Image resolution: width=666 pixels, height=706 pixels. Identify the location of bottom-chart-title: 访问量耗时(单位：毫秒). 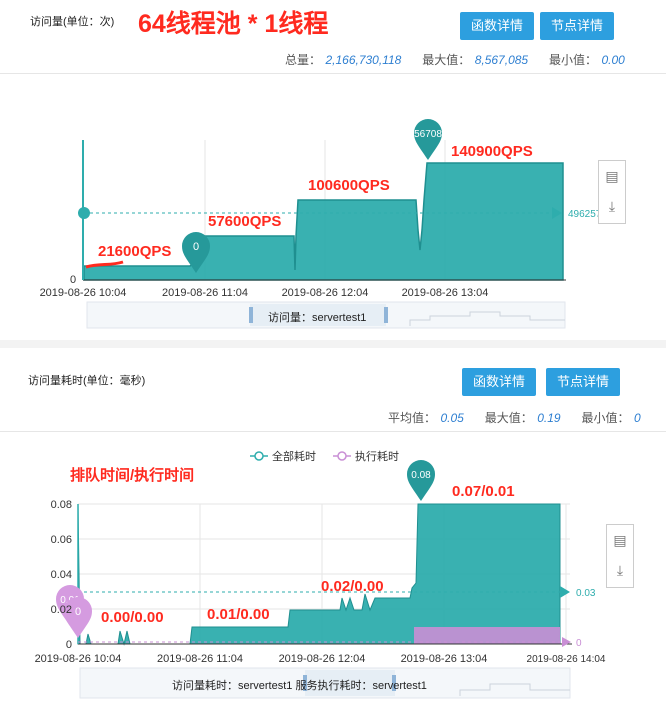
(87, 381).